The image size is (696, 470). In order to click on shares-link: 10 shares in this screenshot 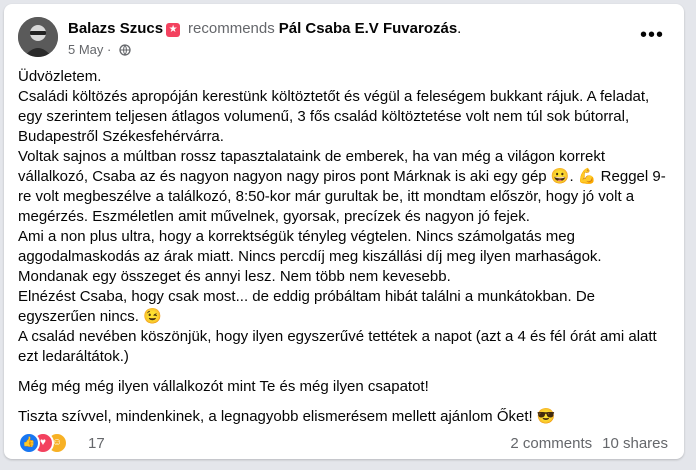, I will do `click(635, 443)`.